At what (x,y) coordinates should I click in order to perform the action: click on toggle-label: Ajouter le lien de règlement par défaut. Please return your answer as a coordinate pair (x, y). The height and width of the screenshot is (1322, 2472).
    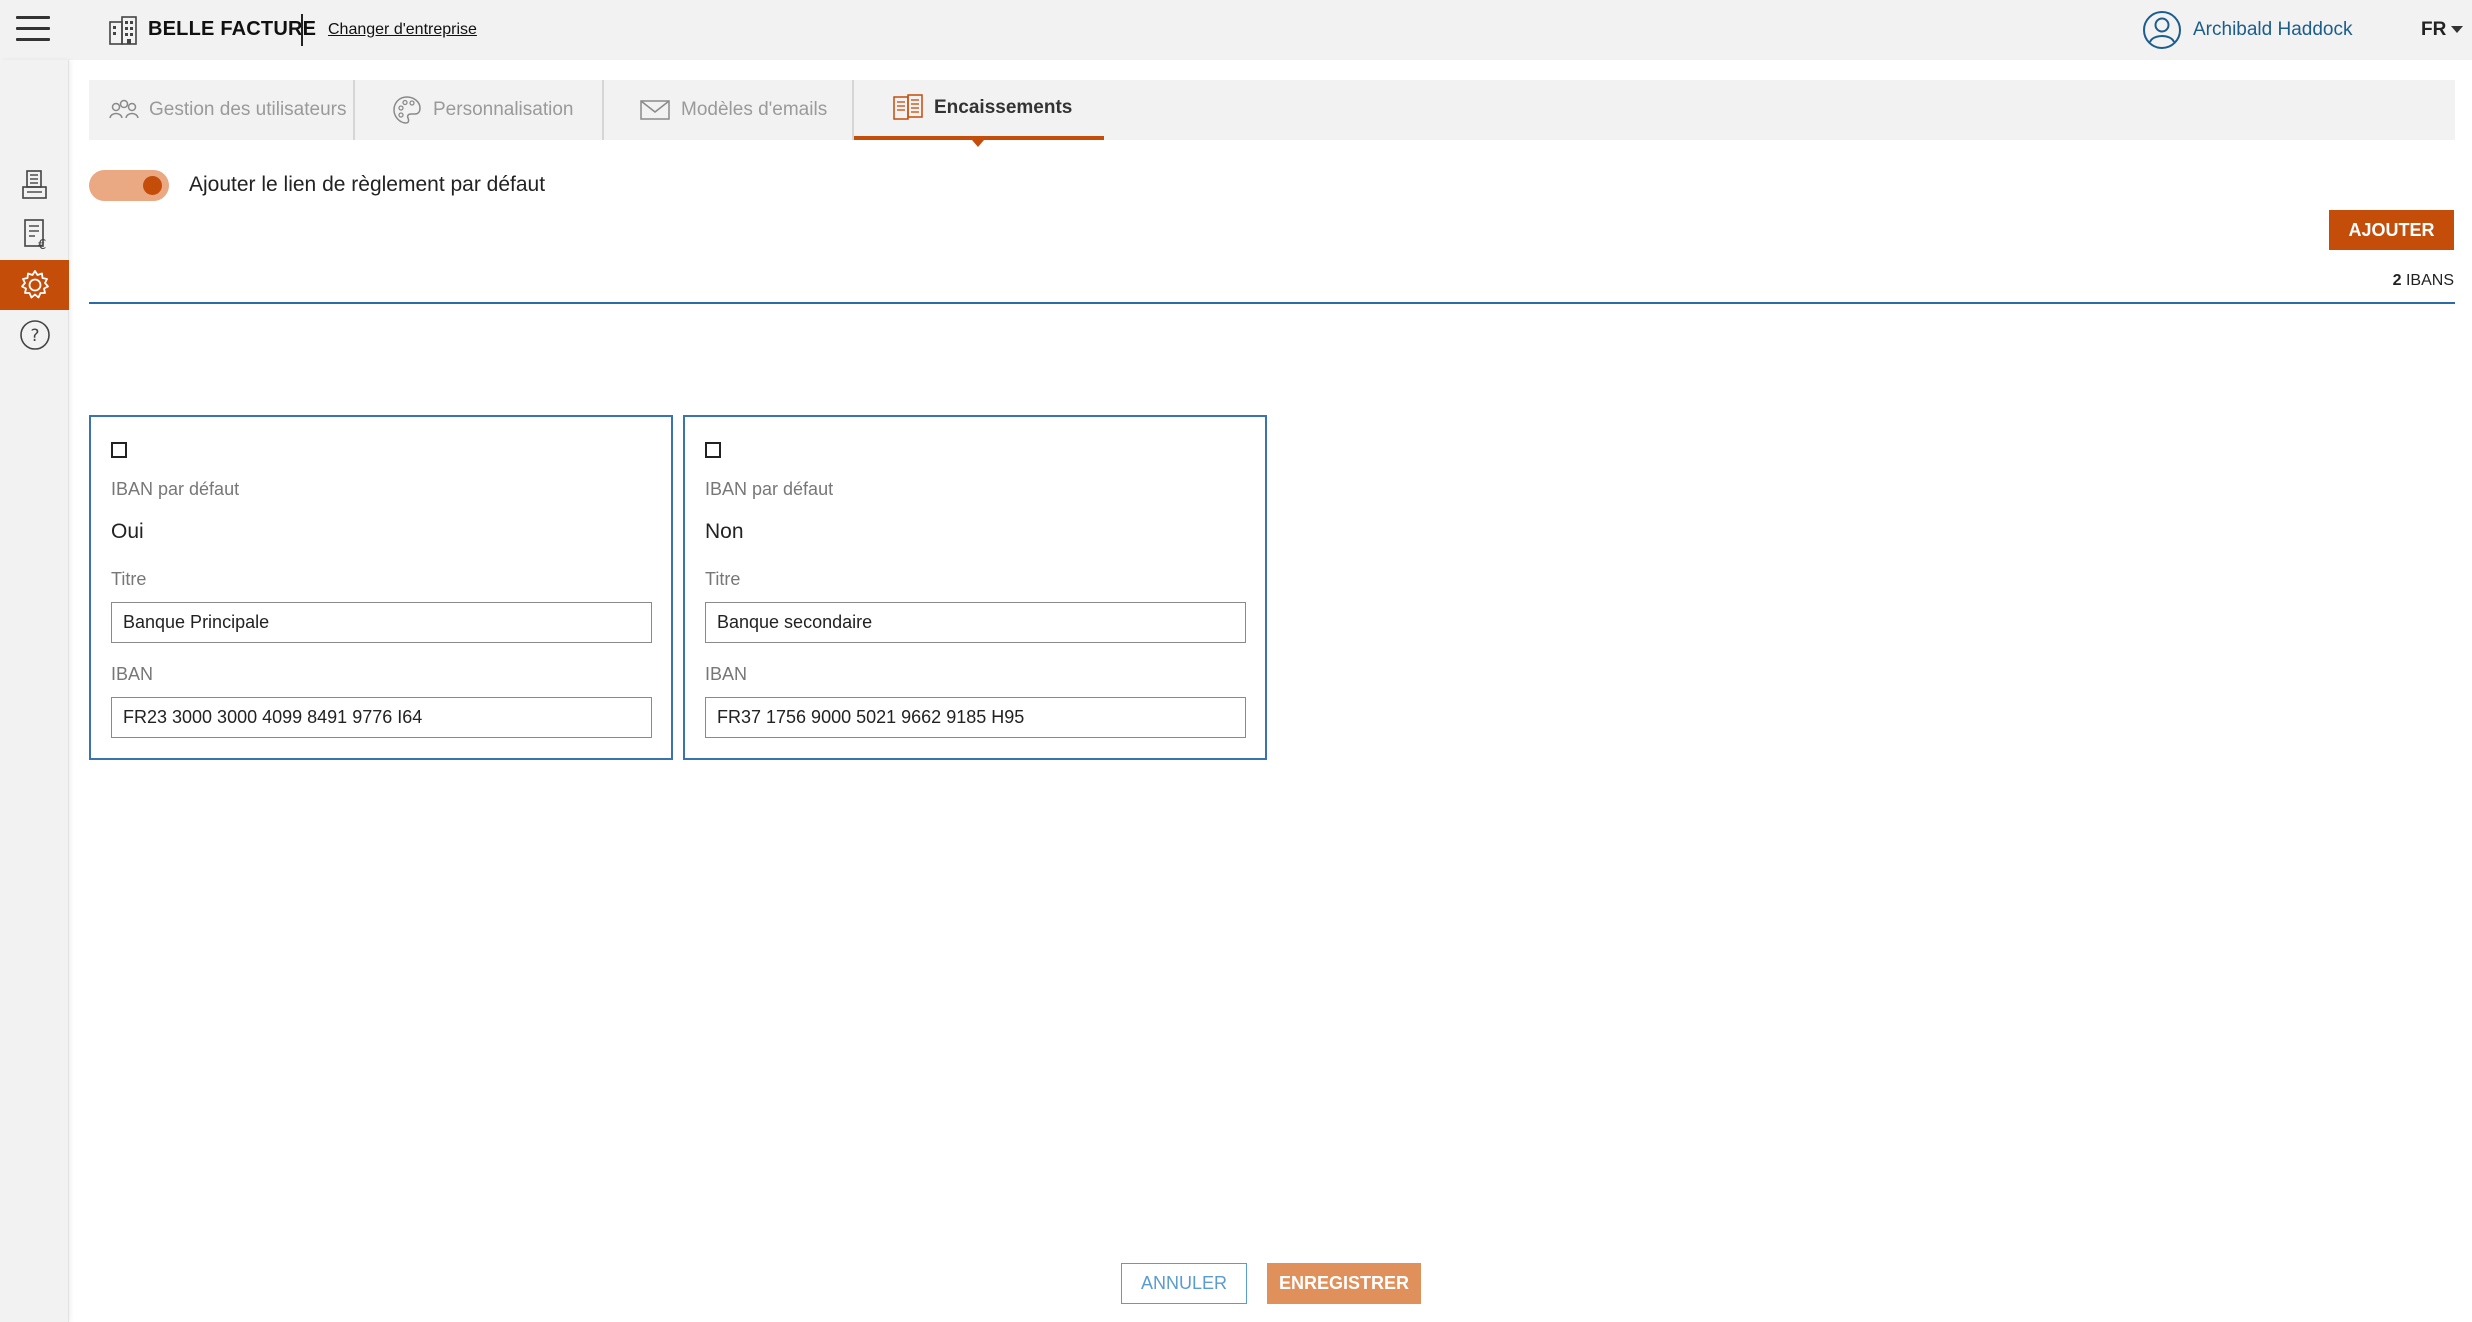
    Looking at the image, I should click on (367, 184).